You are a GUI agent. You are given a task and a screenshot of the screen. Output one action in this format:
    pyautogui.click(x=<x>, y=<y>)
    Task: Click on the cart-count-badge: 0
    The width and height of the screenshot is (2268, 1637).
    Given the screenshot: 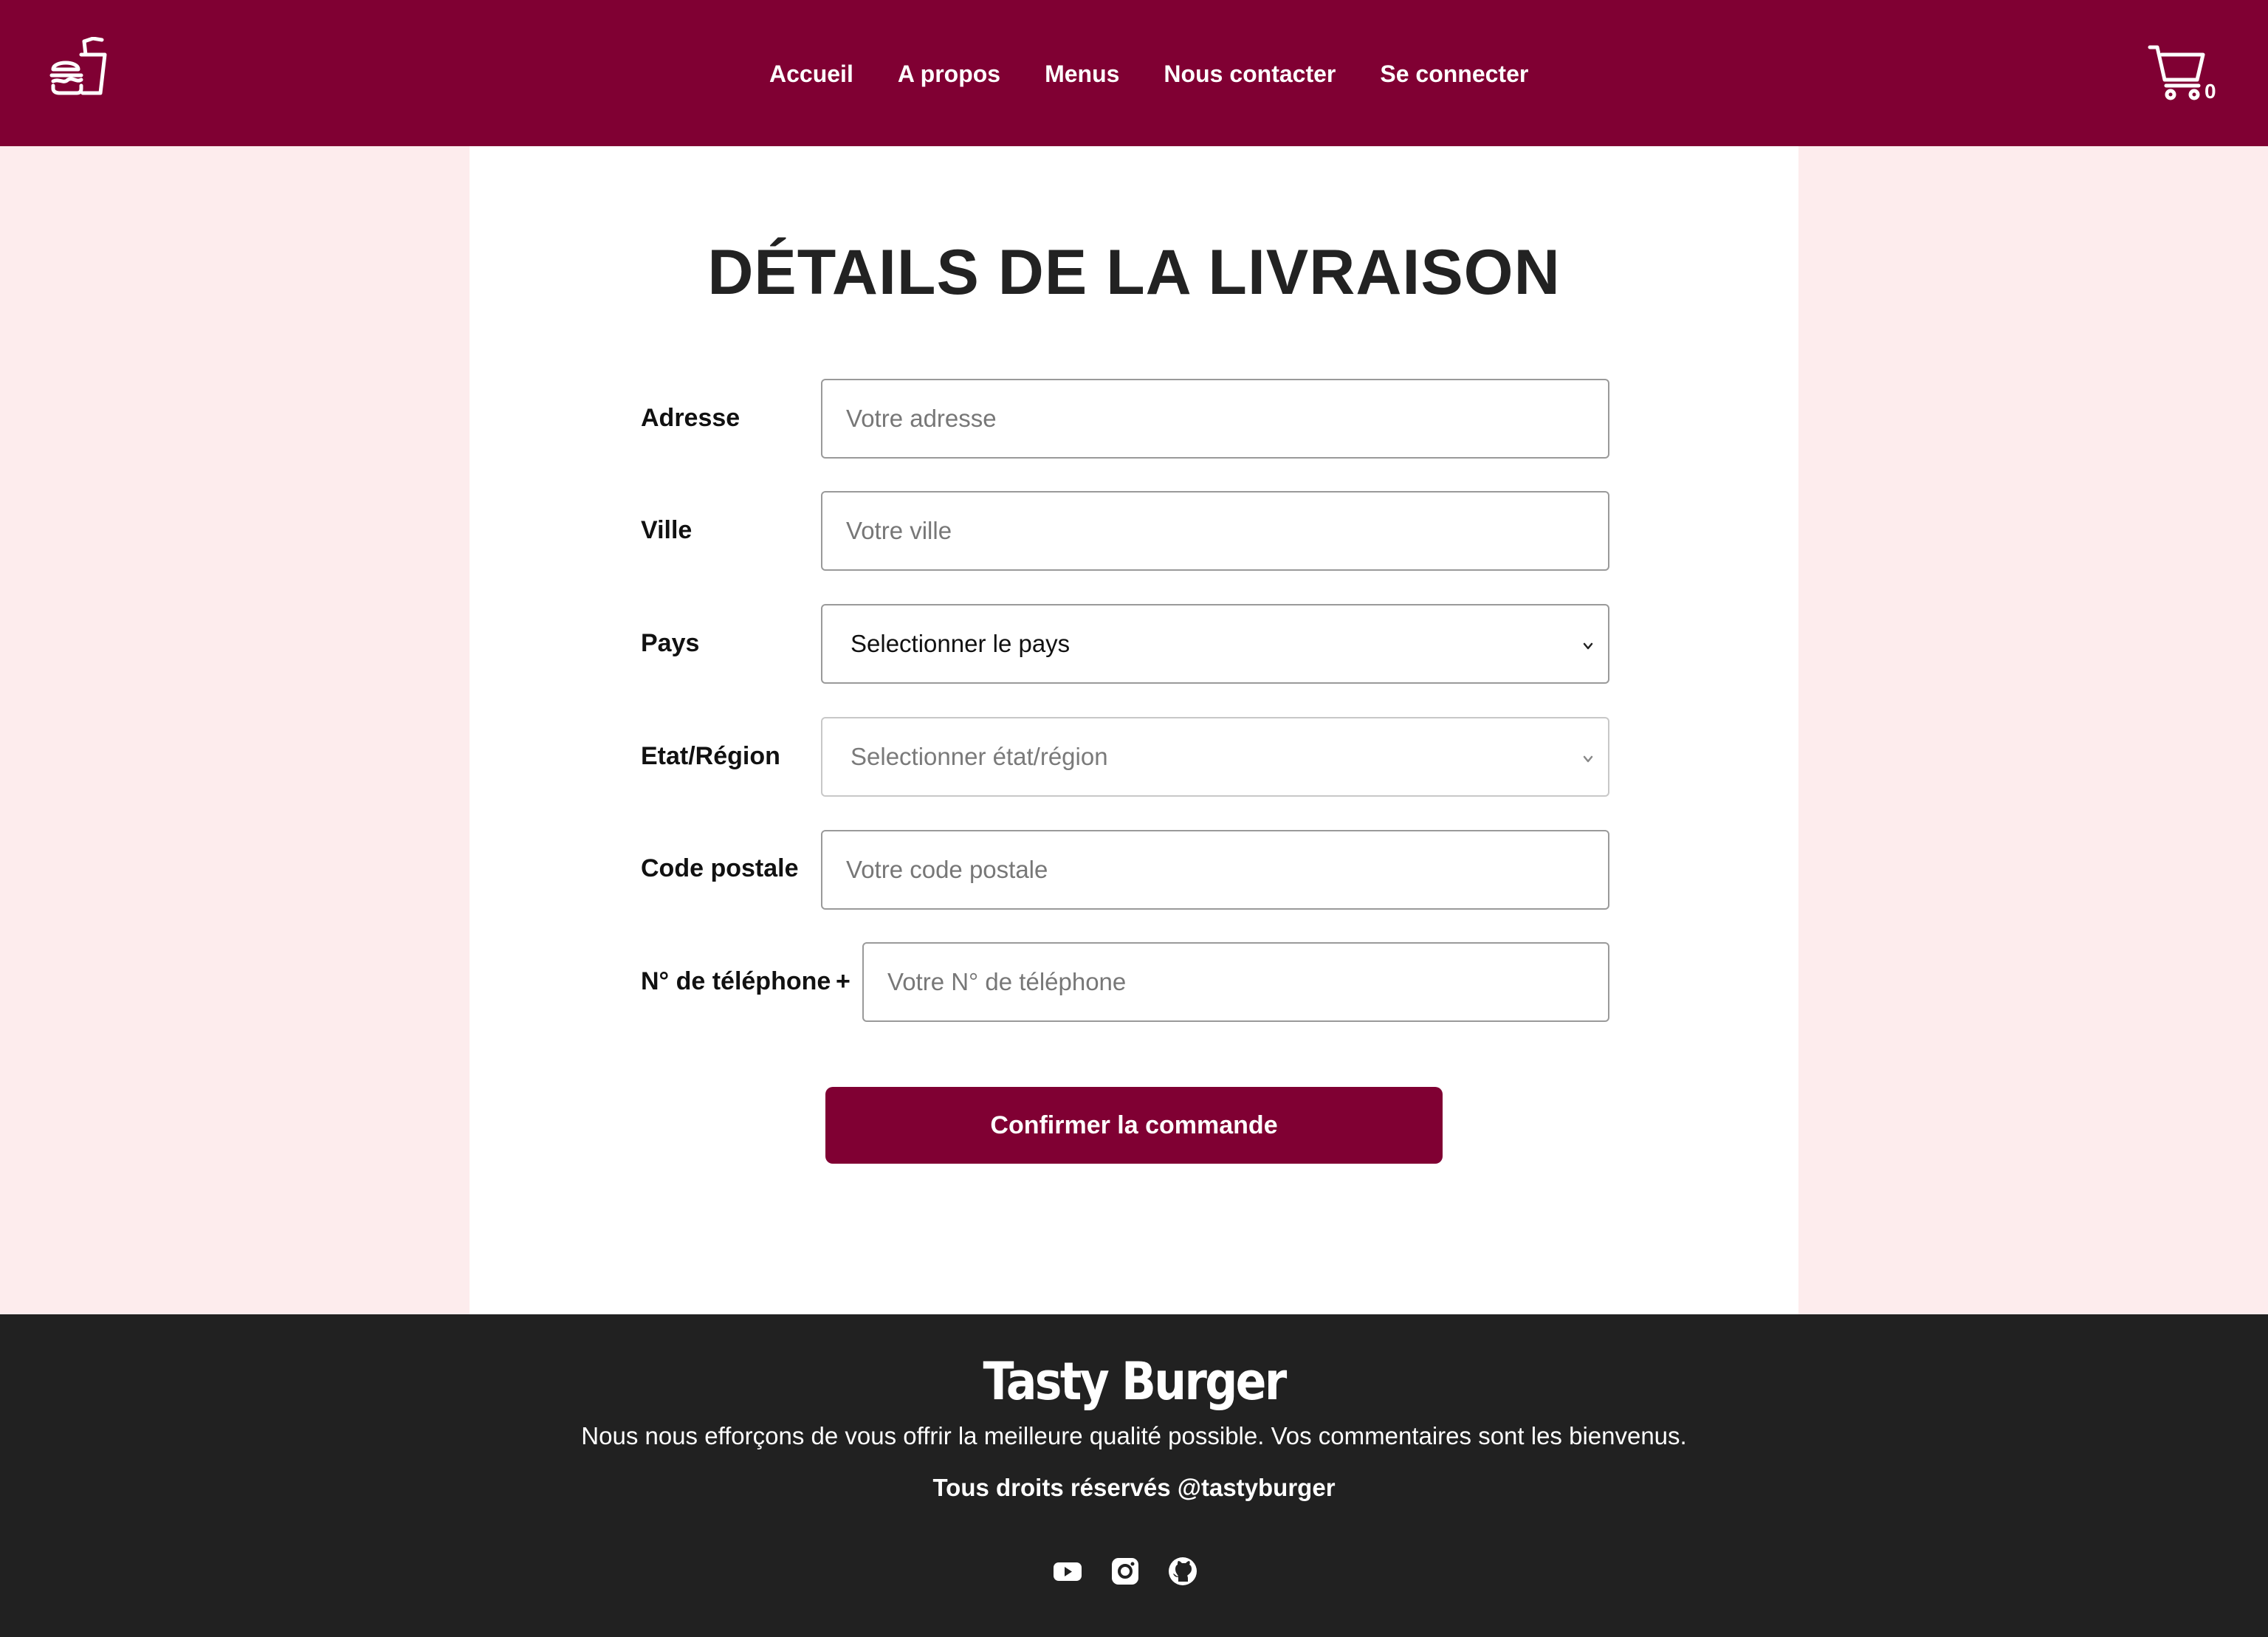 What is the action you would take?
    pyautogui.click(x=2210, y=91)
    